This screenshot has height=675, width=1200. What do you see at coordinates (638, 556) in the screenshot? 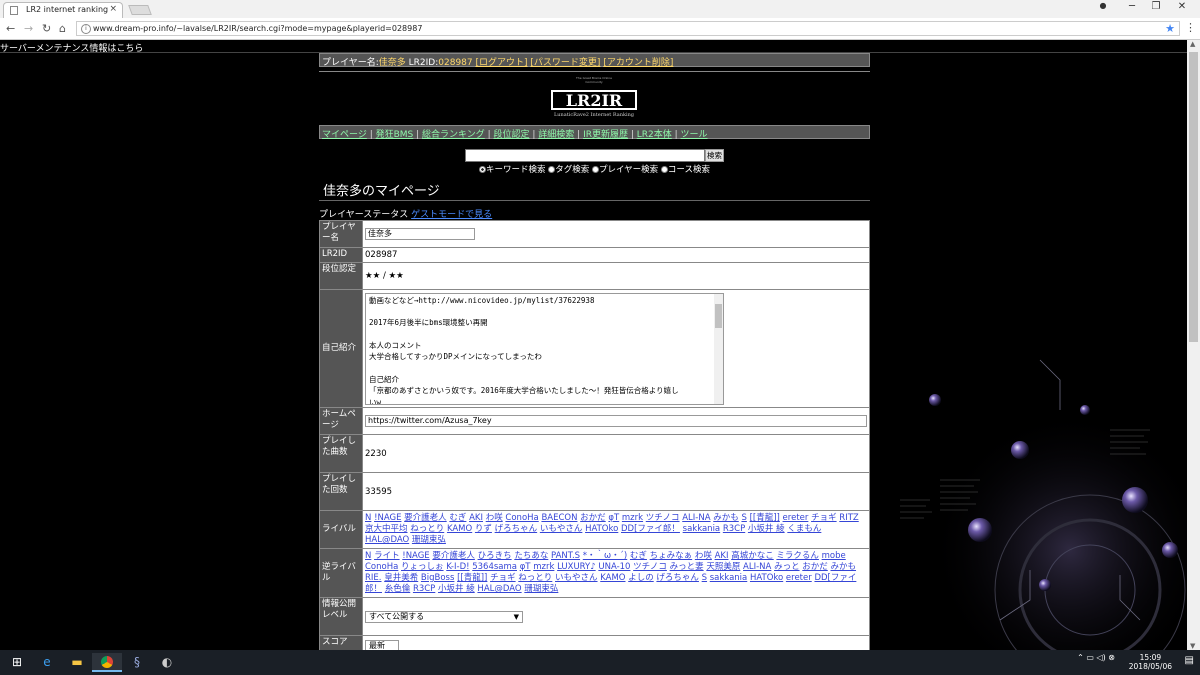
I see `rival-link: むぎ` at bounding box center [638, 556].